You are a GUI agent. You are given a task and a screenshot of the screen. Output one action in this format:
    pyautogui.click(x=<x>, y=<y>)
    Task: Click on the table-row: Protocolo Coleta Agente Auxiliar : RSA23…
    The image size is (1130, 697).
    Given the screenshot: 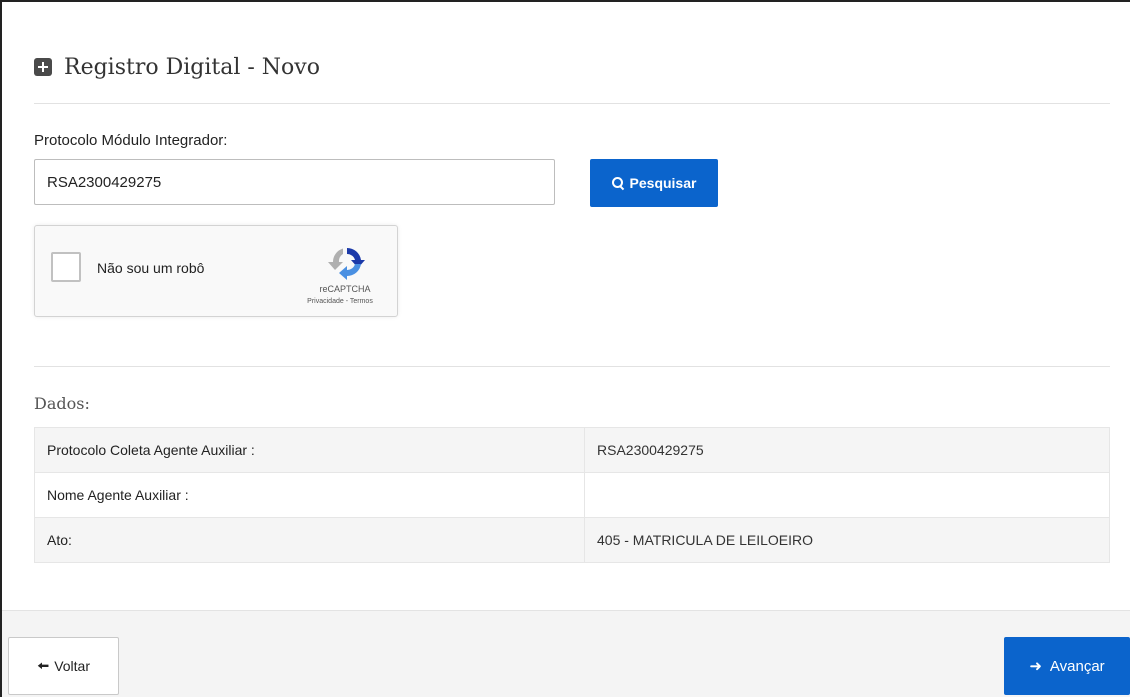 What is the action you would take?
    pyautogui.click(x=572, y=450)
    